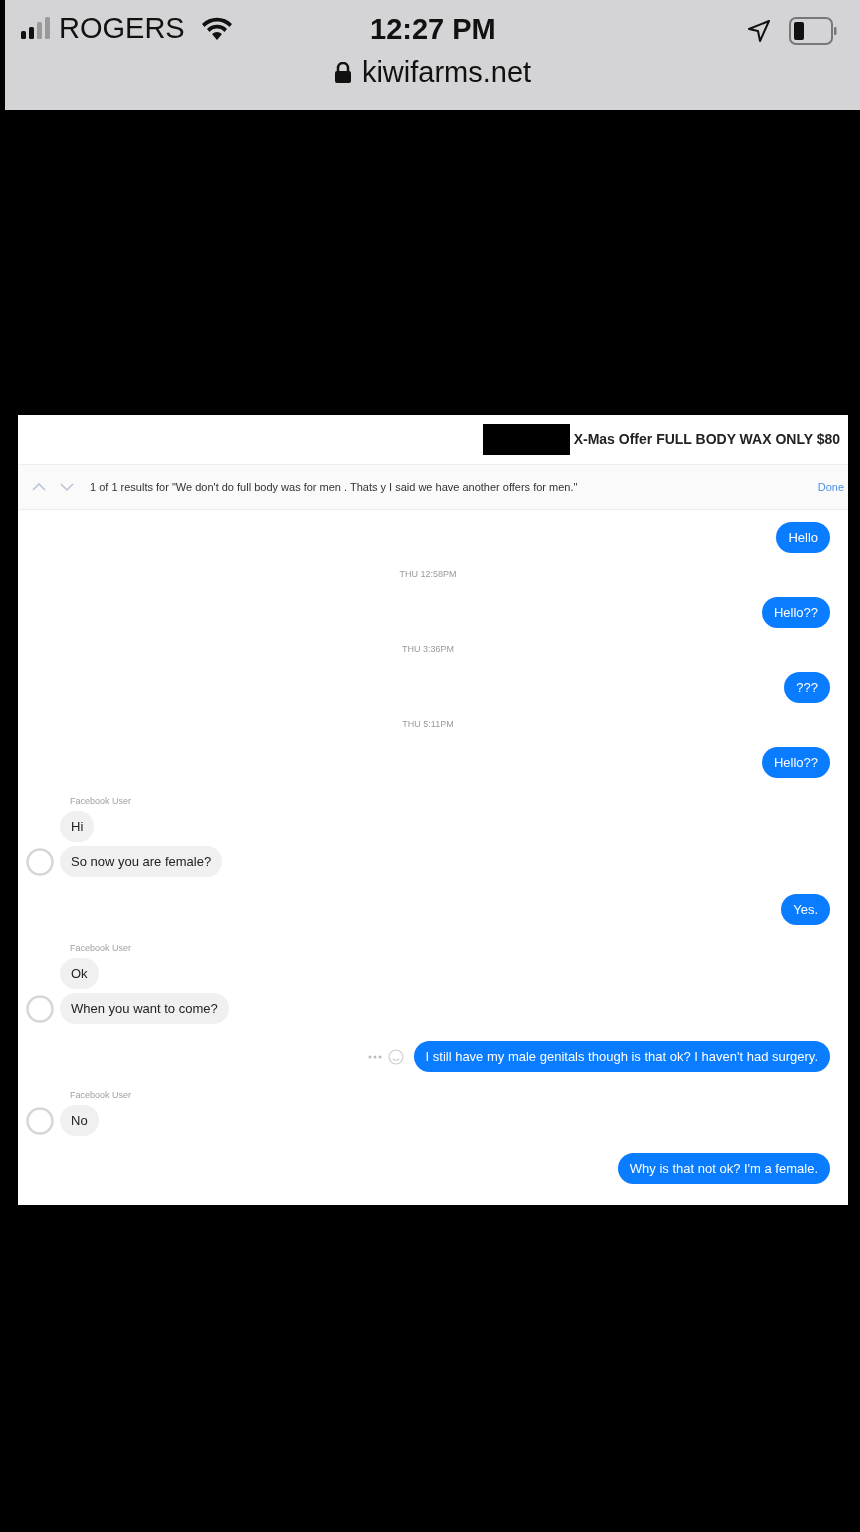 This screenshot has height=1532, width=860. Describe the element at coordinates (334, 487) in the screenshot. I see `search-results-text: 1 of 1 results for "We don't do full body was for men . Thats y I said we have another offers for men."` at that location.